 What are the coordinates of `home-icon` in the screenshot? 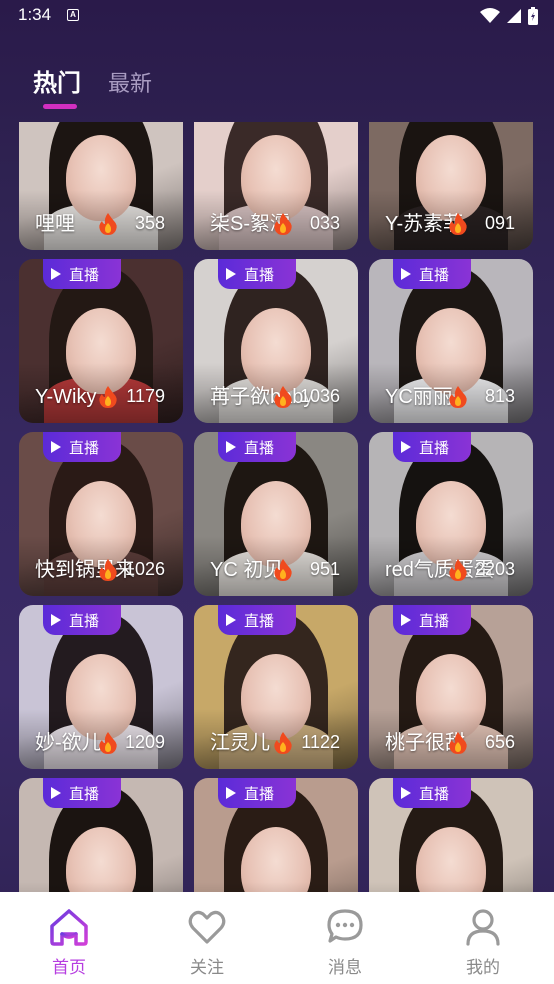 It's located at (69, 927).